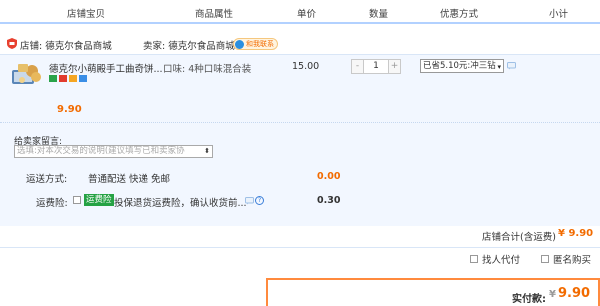 The height and width of the screenshot is (306, 600). I want to click on shop-total-label: 店铺合计(含运费), so click(519, 237).